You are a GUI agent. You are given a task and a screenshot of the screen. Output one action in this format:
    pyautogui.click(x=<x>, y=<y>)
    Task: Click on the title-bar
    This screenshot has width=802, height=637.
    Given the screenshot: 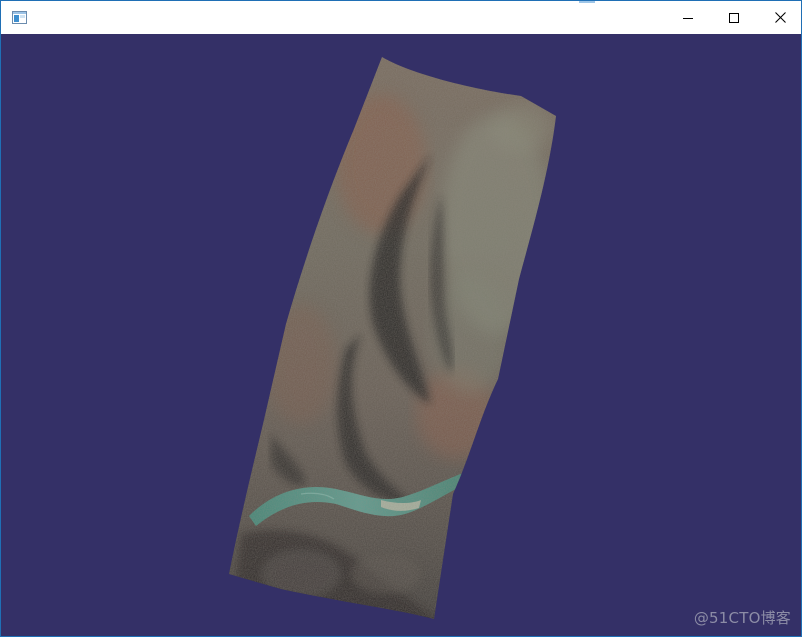 What is the action you would take?
    pyautogui.click(x=401, y=17)
    